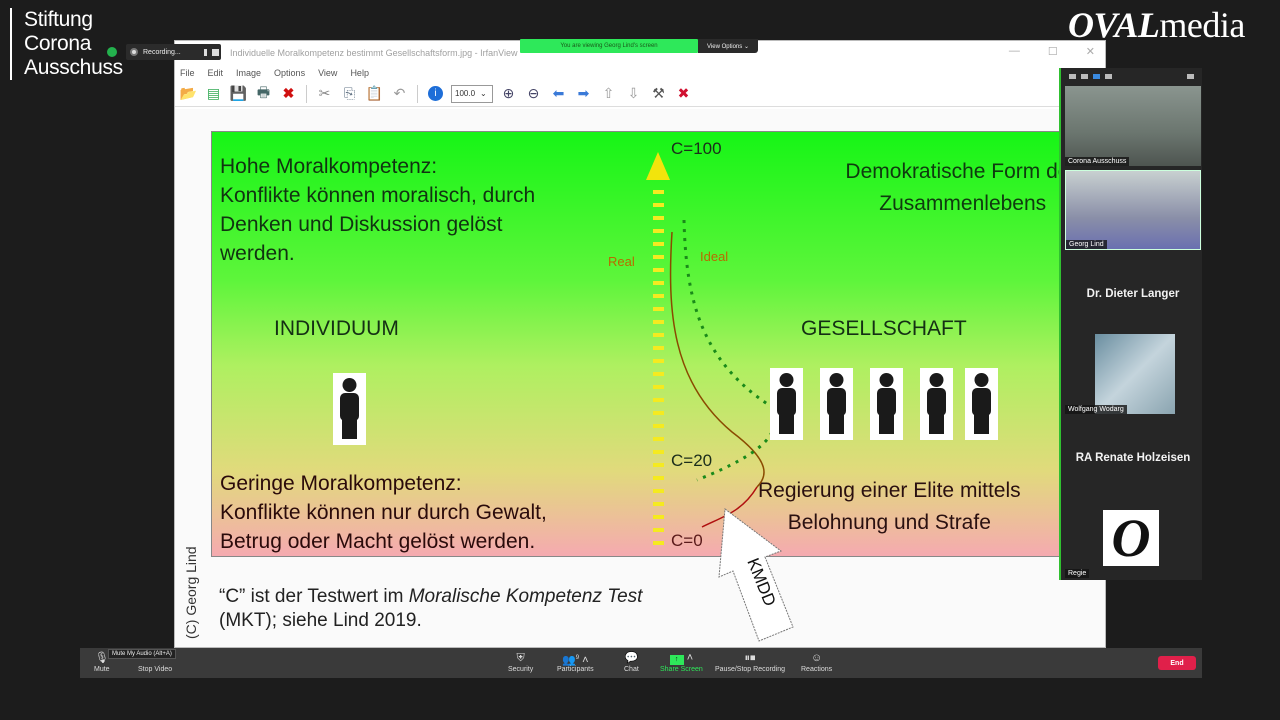  Describe the element at coordinates (609, 46) in the screenshot. I see `viewing-screen-banner: You are viewing Georg Lind's screen` at that location.